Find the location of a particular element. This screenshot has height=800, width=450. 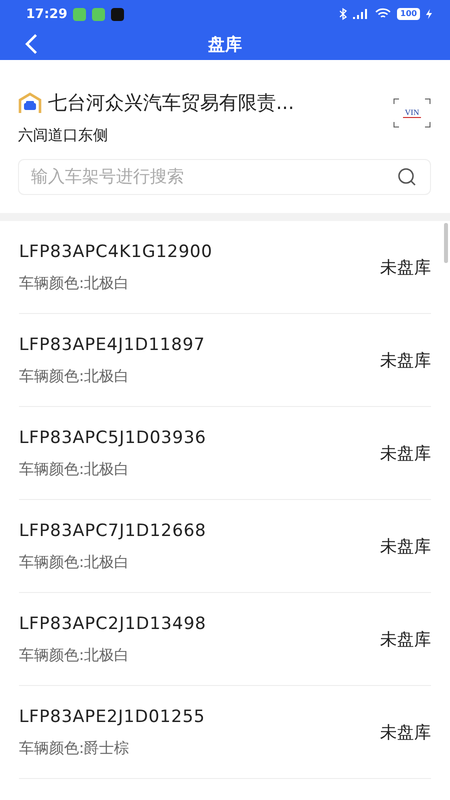

page-title: 盘库 is located at coordinates (225, 45).